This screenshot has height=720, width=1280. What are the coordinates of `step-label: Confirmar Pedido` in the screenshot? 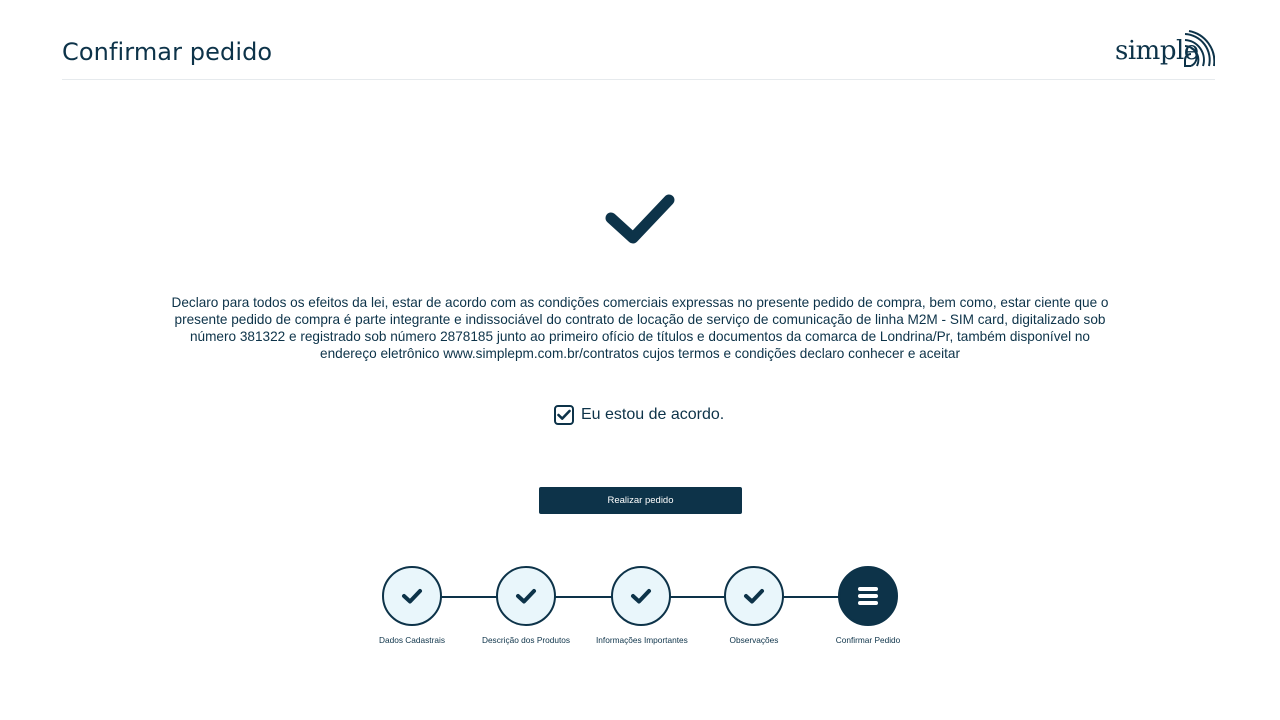 It's located at (868, 640).